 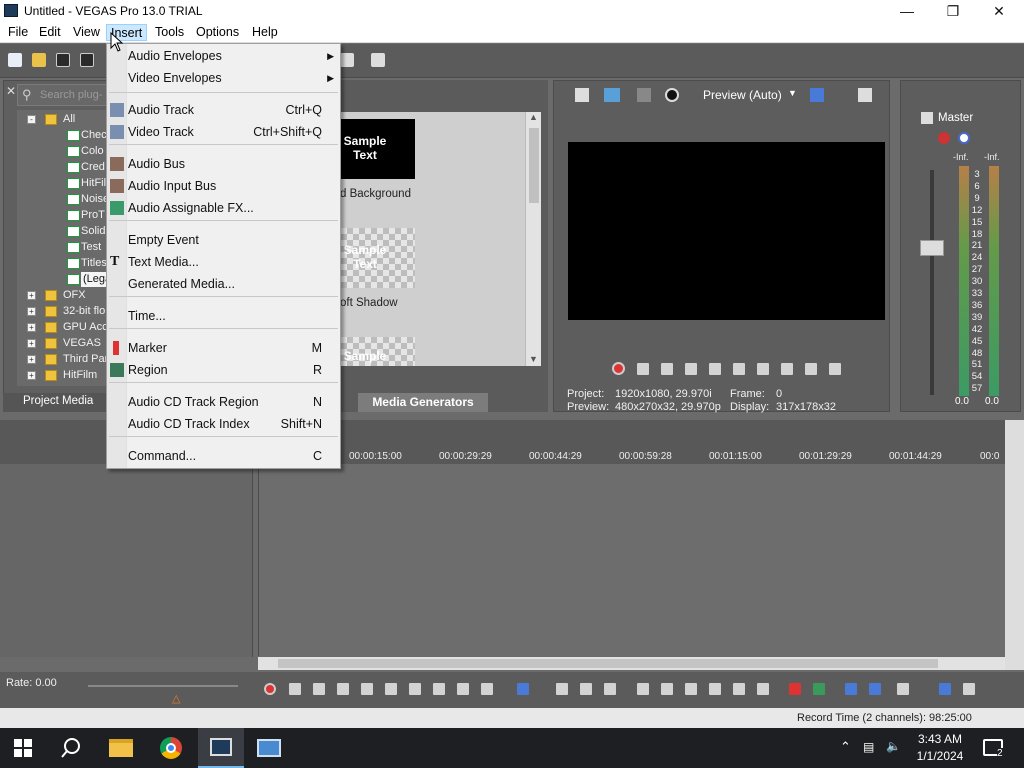 What do you see at coordinates (487, 689) in the screenshot?
I see `timeline-next-frame-icon` at bounding box center [487, 689].